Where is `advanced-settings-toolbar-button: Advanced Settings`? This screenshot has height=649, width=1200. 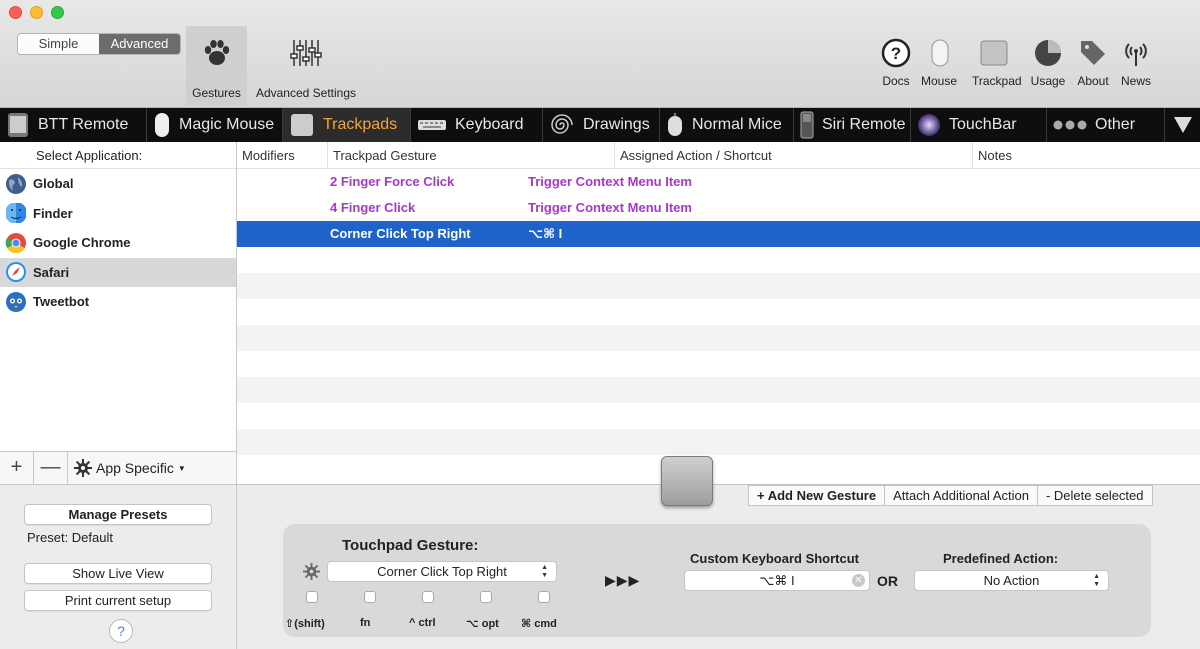
advanced-settings-toolbar-button: Advanced Settings is located at coordinates (306, 66).